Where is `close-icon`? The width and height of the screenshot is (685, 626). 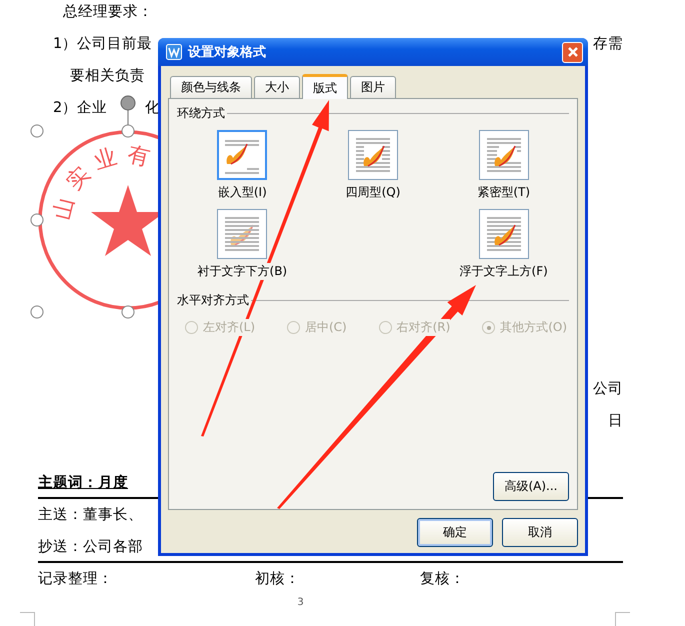 close-icon is located at coordinates (572, 52).